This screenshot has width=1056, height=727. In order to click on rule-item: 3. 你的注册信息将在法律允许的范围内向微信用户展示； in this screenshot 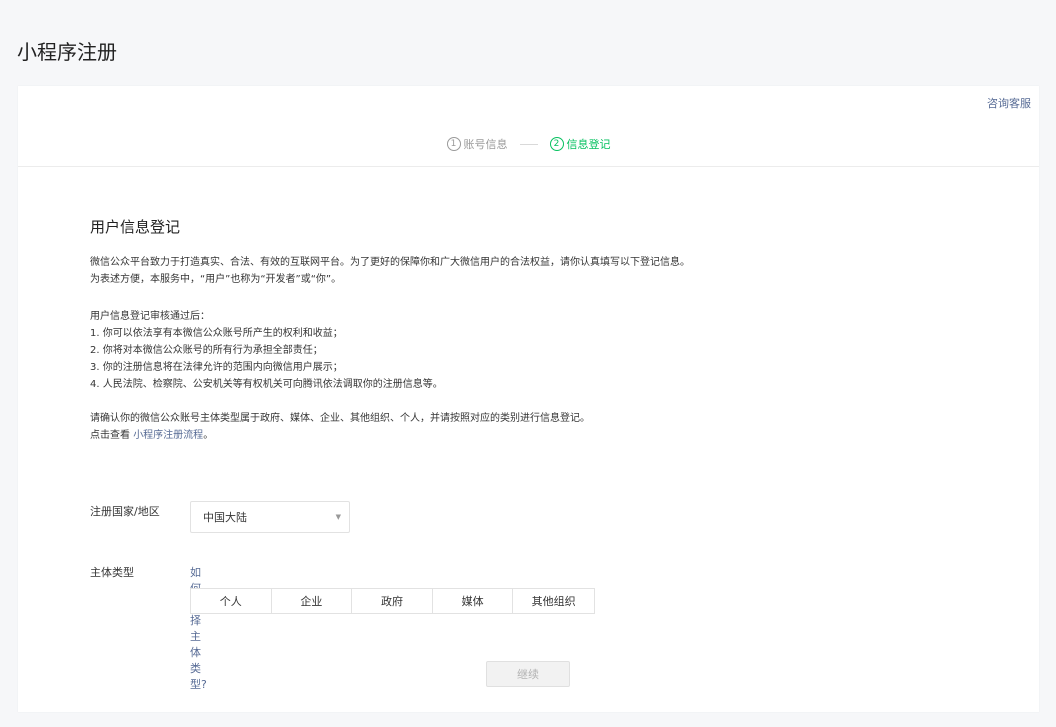, I will do `click(216, 367)`.